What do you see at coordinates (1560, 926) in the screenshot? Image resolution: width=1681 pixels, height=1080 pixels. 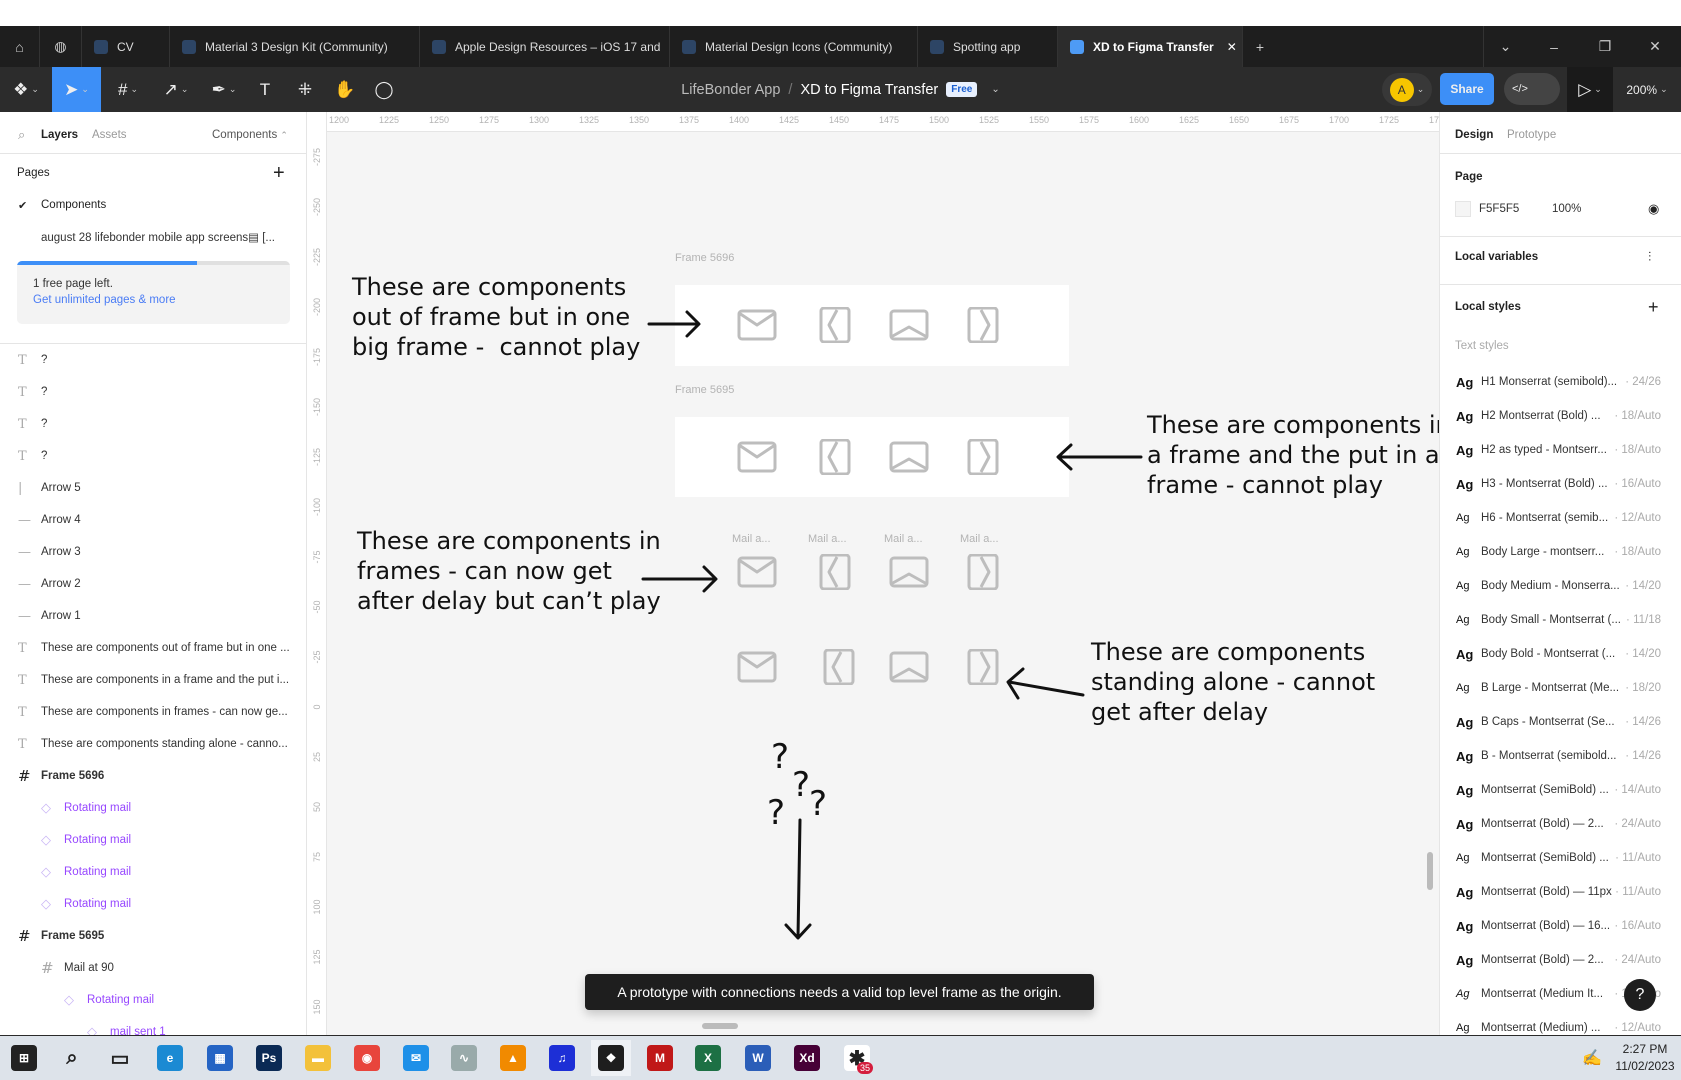 I see `text-style-item: Ag Montserrat (Bold) — 16... · 16/Auto` at bounding box center [1560, 926].